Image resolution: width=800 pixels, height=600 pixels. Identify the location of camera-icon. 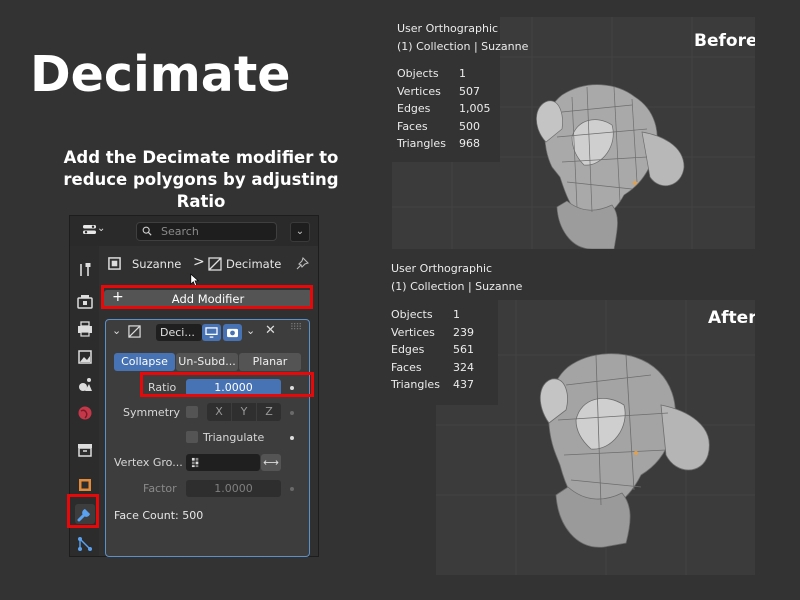
(232, 333).